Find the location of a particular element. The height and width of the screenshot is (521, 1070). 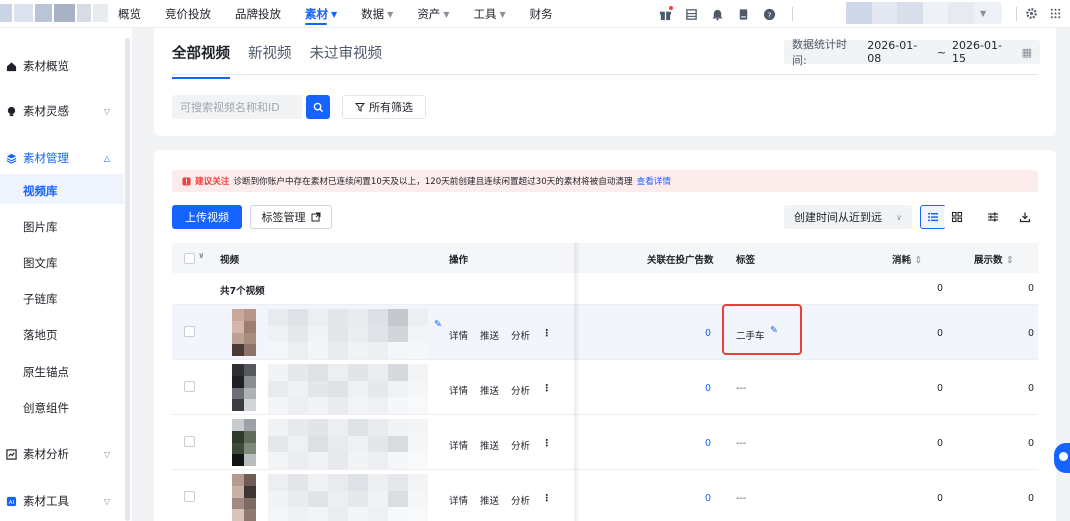

column-settings-button is located at coordinates (993, 217).